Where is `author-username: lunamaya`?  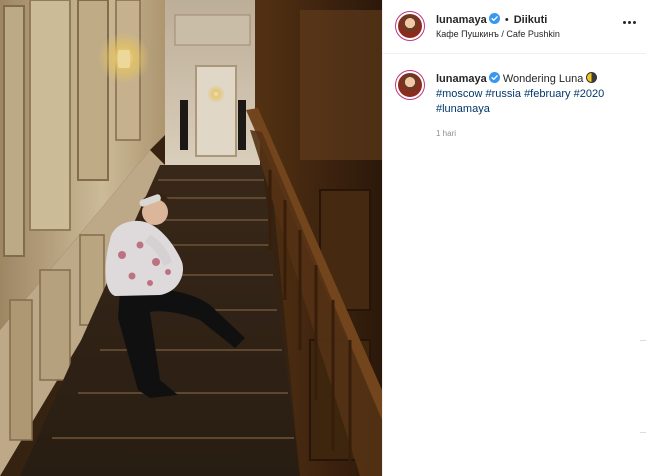 author-username: lunamaya is located at coordinates (461, 20).